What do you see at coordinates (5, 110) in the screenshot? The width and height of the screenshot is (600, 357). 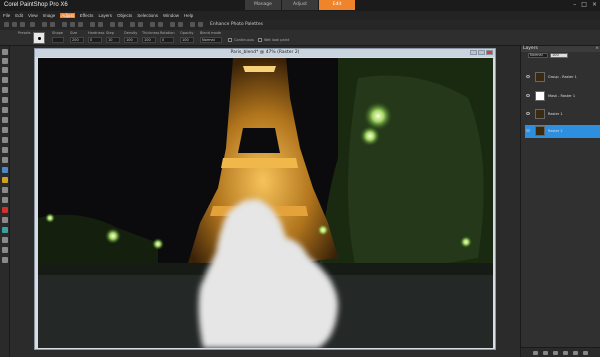 I see `straighten-tool-icon` at bounding box center [5, 110].